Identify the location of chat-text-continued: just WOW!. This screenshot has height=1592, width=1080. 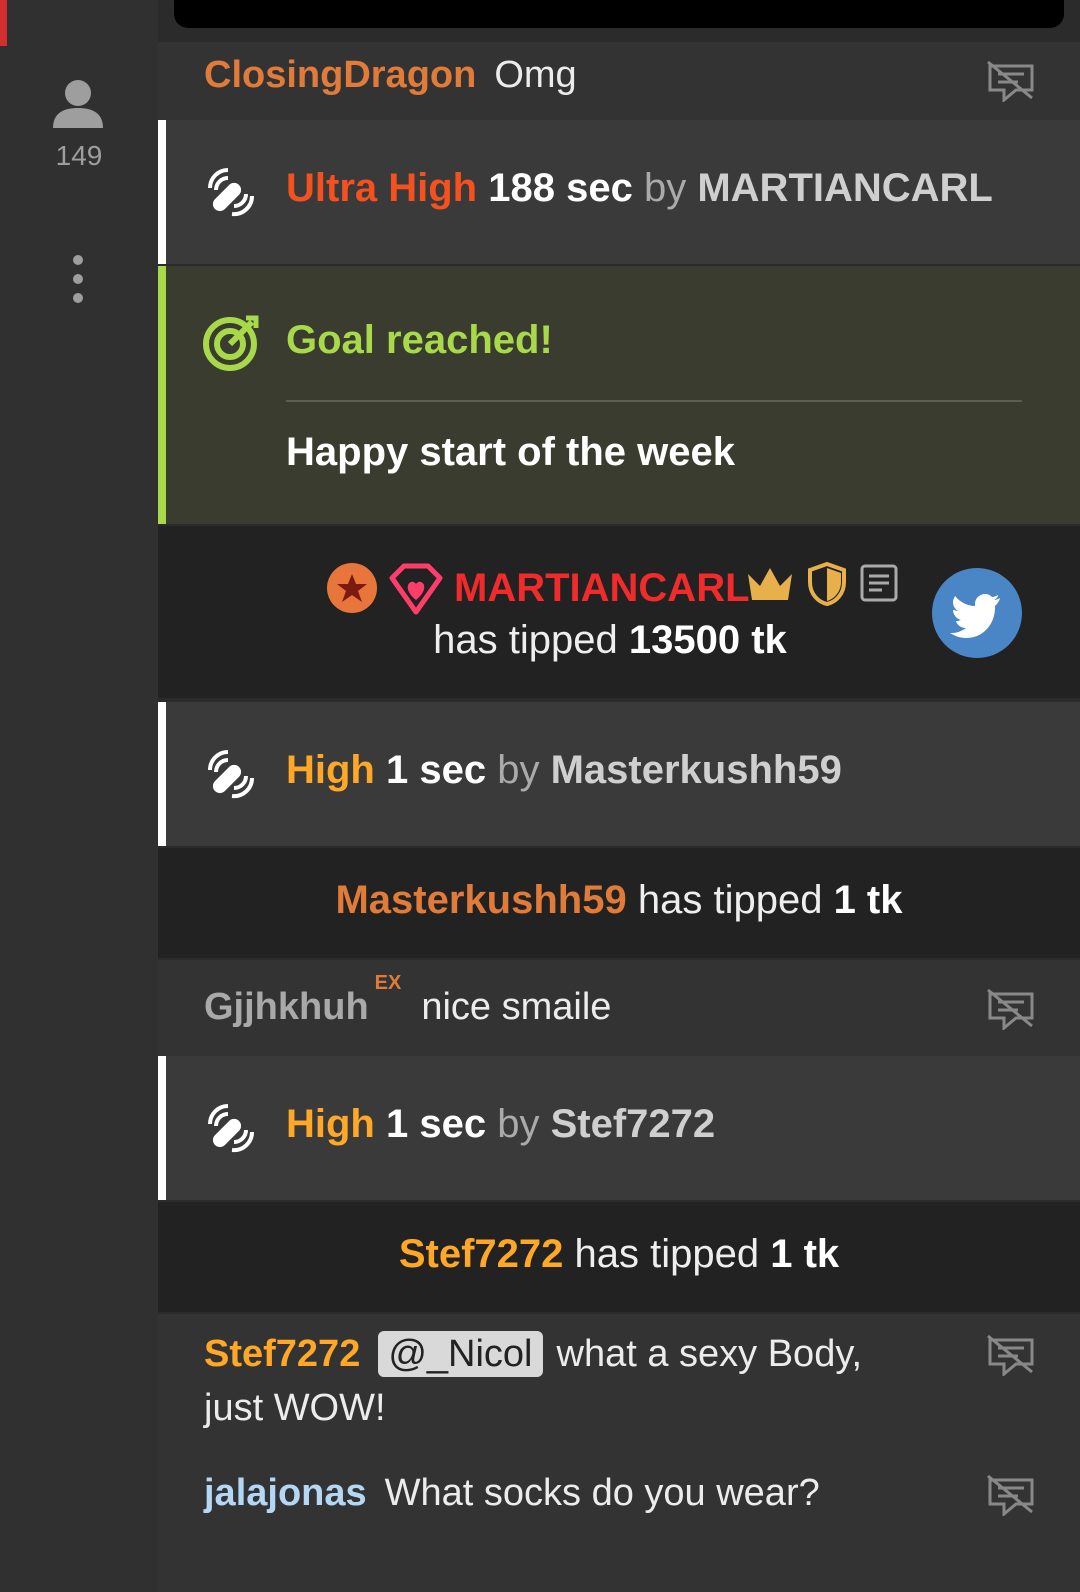
(295, 1408).